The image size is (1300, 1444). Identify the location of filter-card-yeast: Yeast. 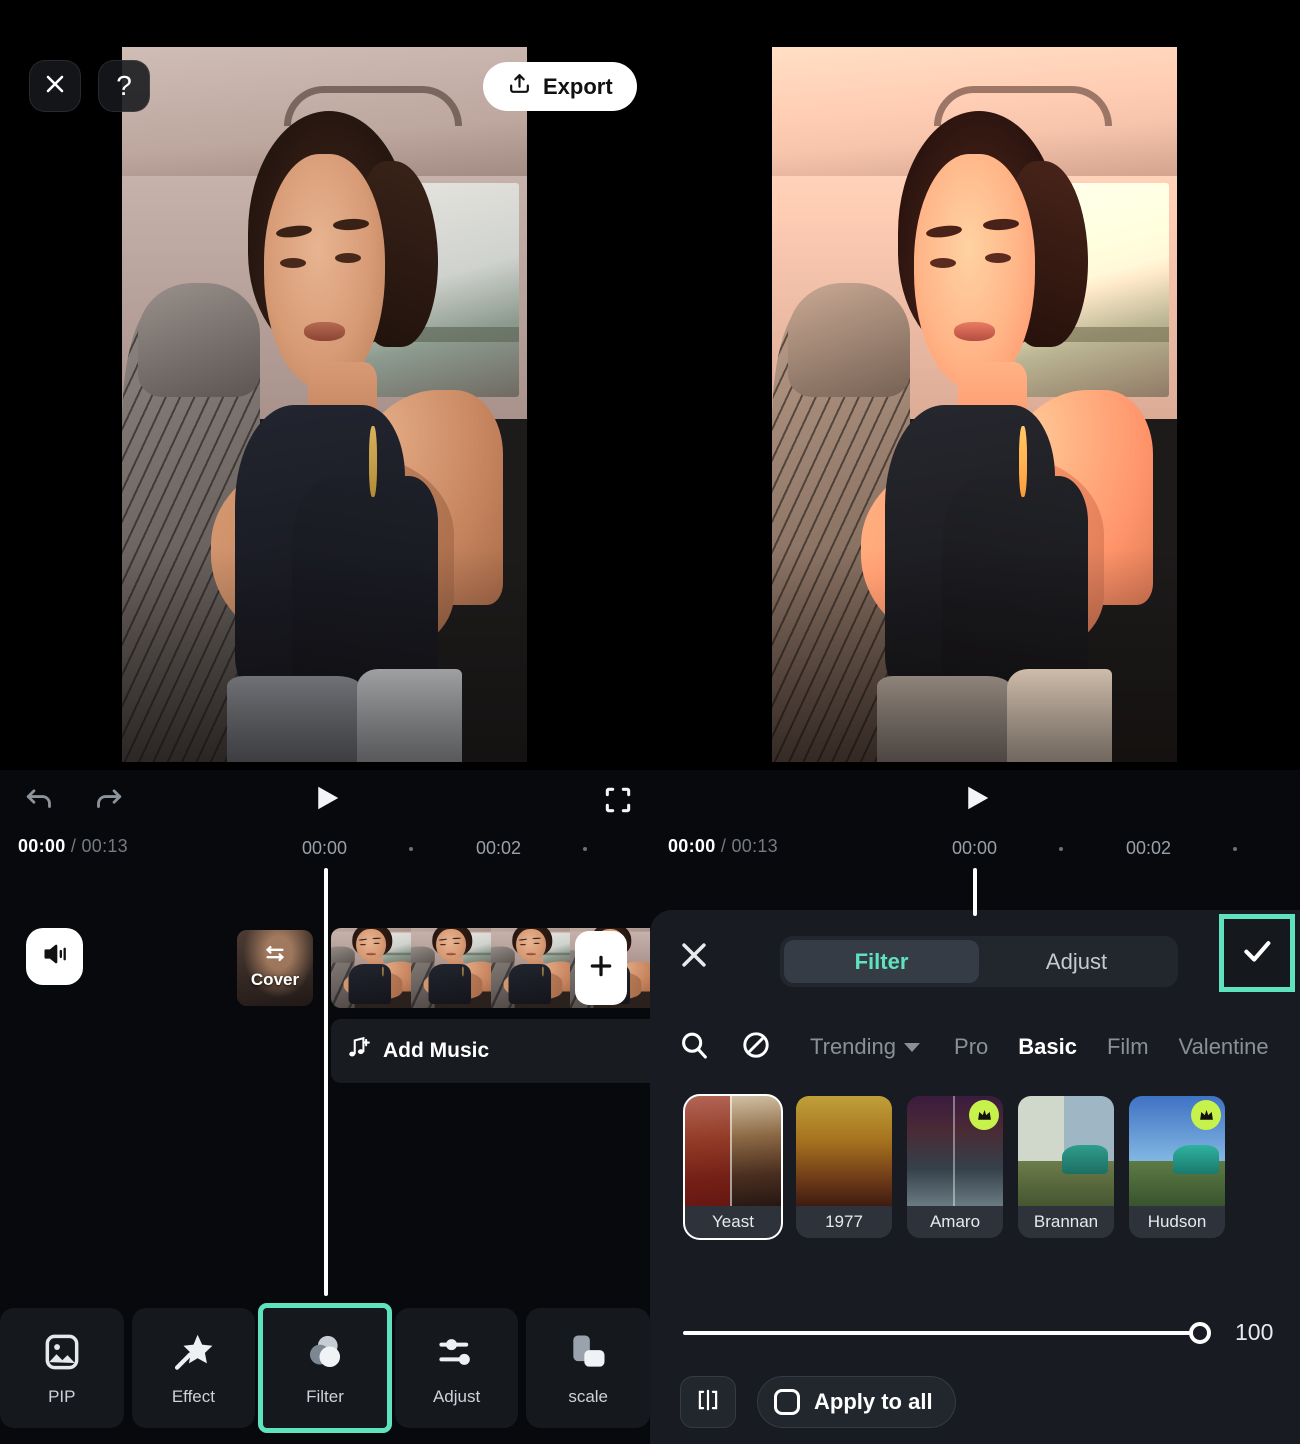
(733, 1167).